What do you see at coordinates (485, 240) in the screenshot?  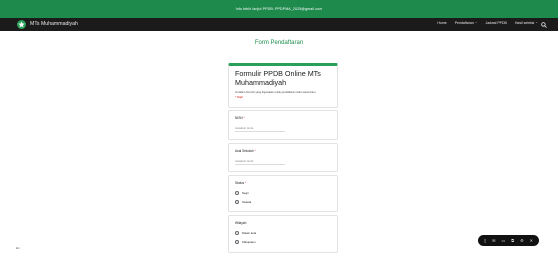 I see `phone-icon: ▯` at bounding box center [485, 240].